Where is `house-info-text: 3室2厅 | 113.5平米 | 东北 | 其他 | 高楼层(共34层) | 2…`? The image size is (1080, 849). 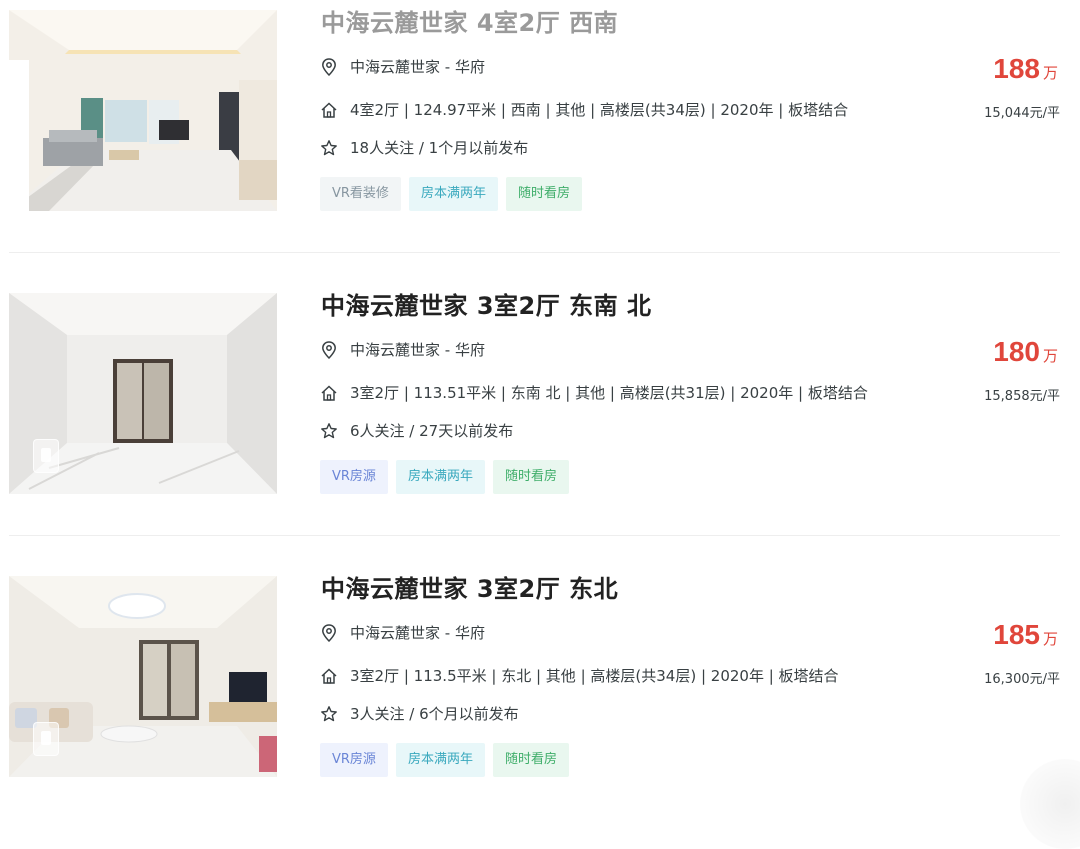
house-info-text: 3室2厅 | 113.5平米 | 东北 | 其他 | 高楼层(共34层) | 2… is located at coordinates (594, 676).